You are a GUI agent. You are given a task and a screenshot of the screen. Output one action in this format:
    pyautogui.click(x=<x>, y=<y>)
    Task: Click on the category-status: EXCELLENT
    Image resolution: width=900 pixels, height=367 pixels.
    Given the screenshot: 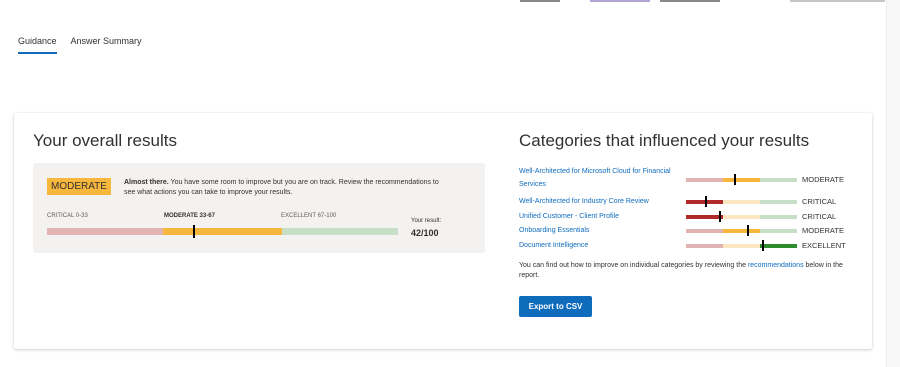 What is the action you would take?
    pyautogui.click(x=824, y=245)
    